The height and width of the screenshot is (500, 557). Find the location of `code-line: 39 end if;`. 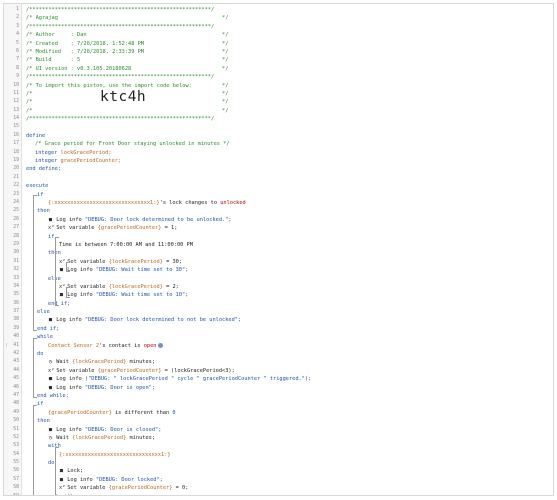

code-line: 39 end if; is located at coordinates (278, 329).